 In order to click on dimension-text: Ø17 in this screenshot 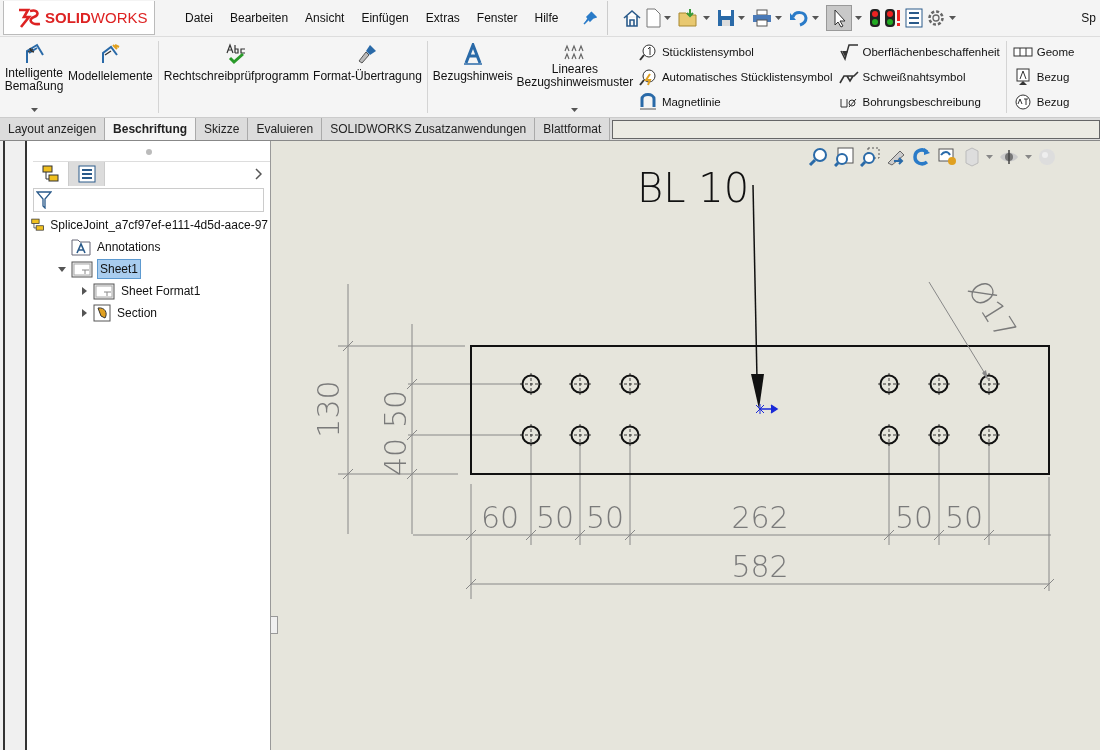, I will do `click(992, 310)`.